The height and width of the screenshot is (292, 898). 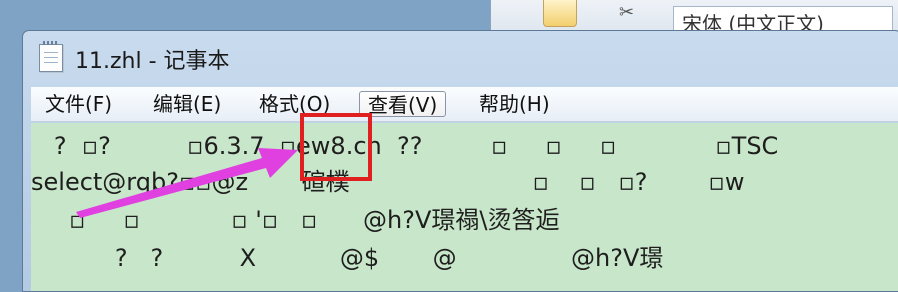 What do you see at coordinates (336, 147) in the screenshot?
I see `highlight-box` at bounding box center [336, 147].